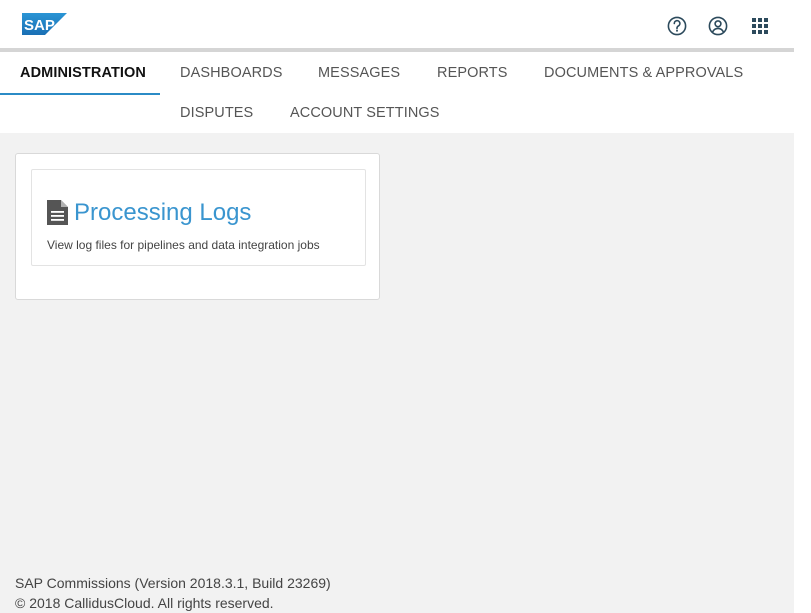 The image size is (811, 613). What do you see at coordinates (57, 212) in the screenshot?
I see `document-icon` at bounding box center [57, 212].